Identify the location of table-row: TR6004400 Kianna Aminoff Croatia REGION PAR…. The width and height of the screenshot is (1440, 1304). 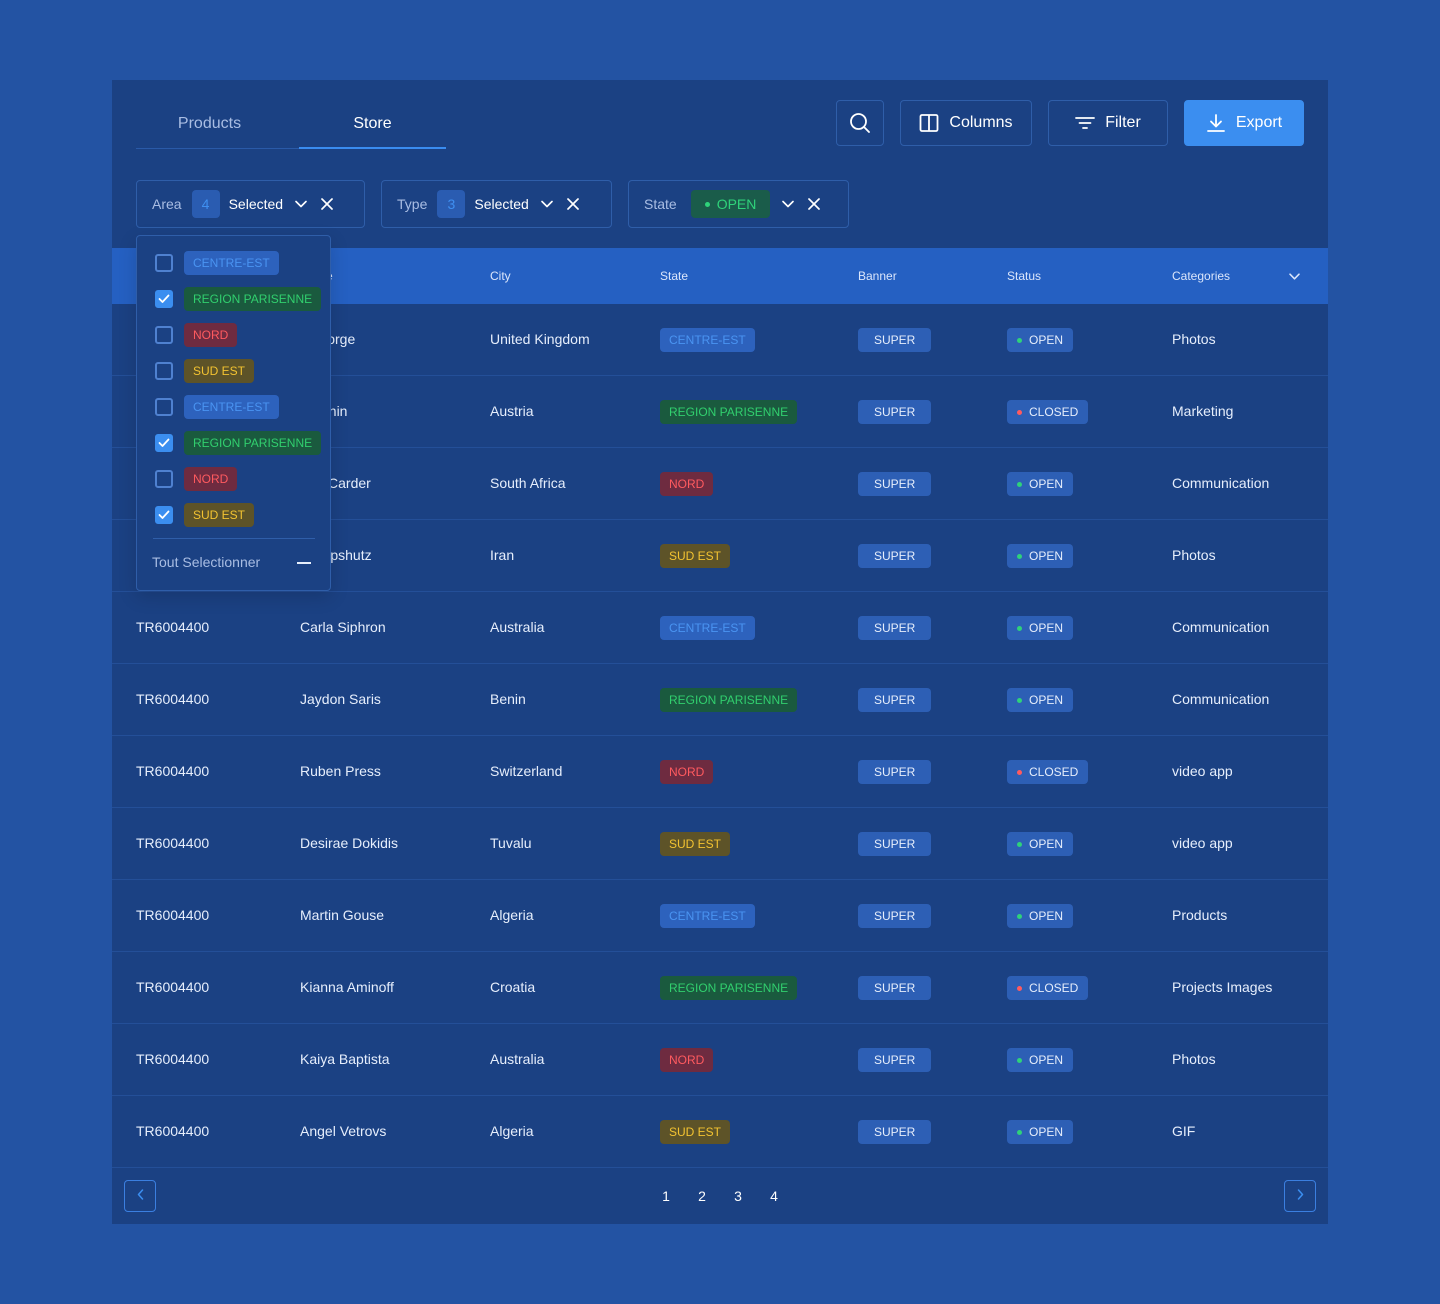
(720, 988).